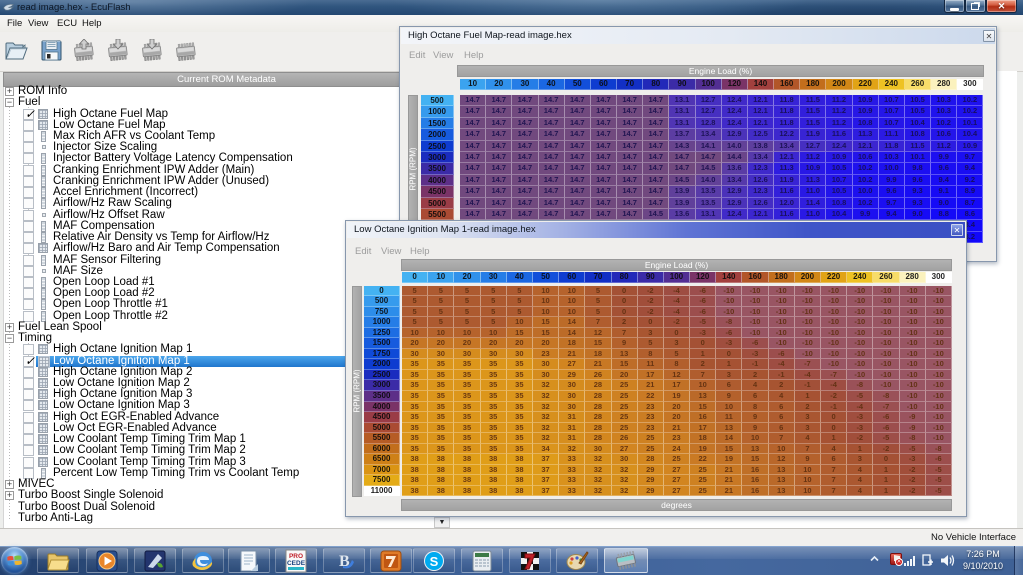 The height and width of the screenshot is (579, 1023). I want to click on svg-text: S, so click(434, 561).